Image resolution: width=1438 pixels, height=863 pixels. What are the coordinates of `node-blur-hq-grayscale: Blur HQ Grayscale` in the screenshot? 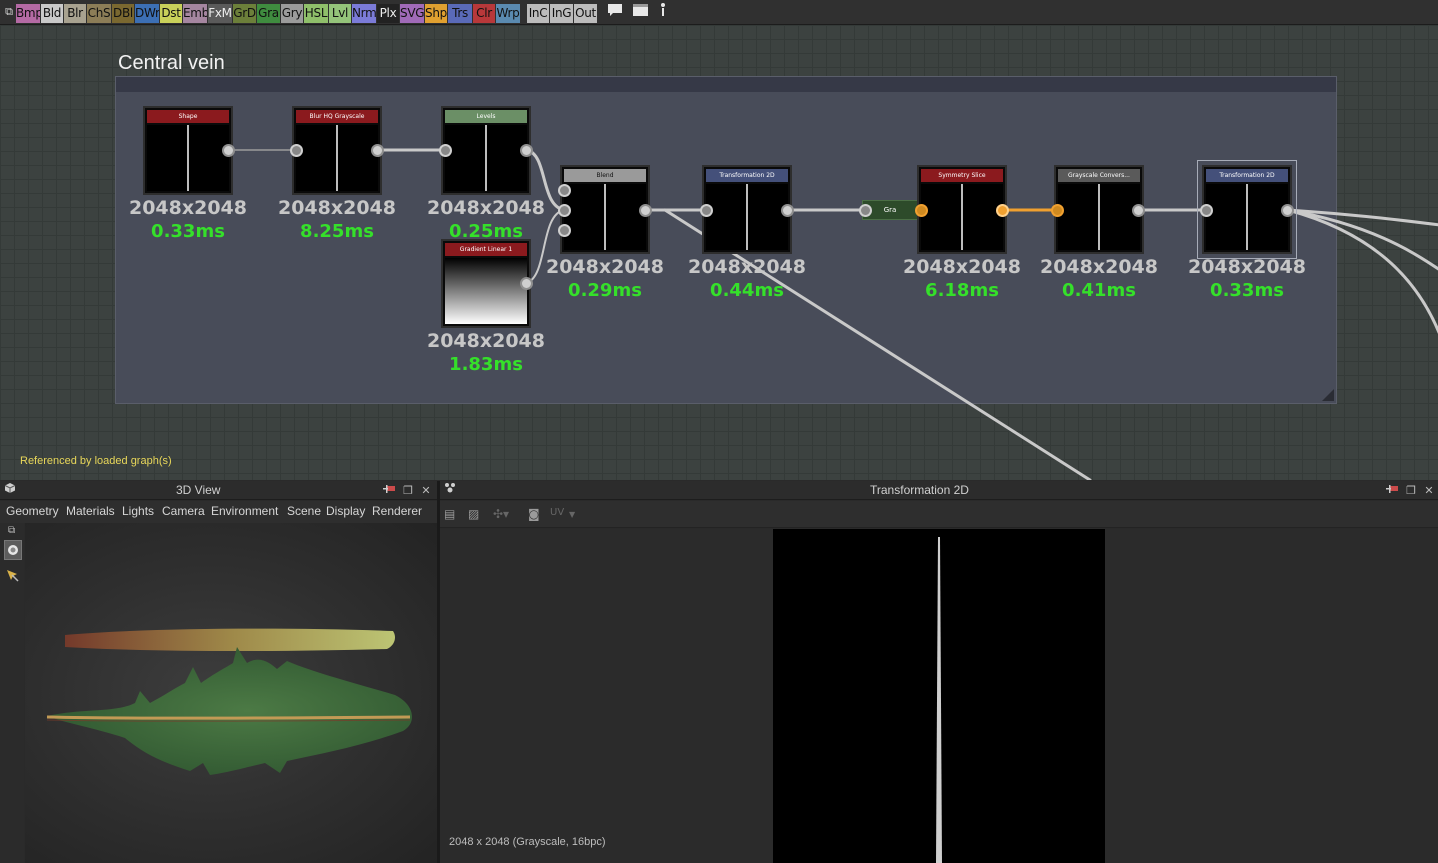 It's located at (337, 150).